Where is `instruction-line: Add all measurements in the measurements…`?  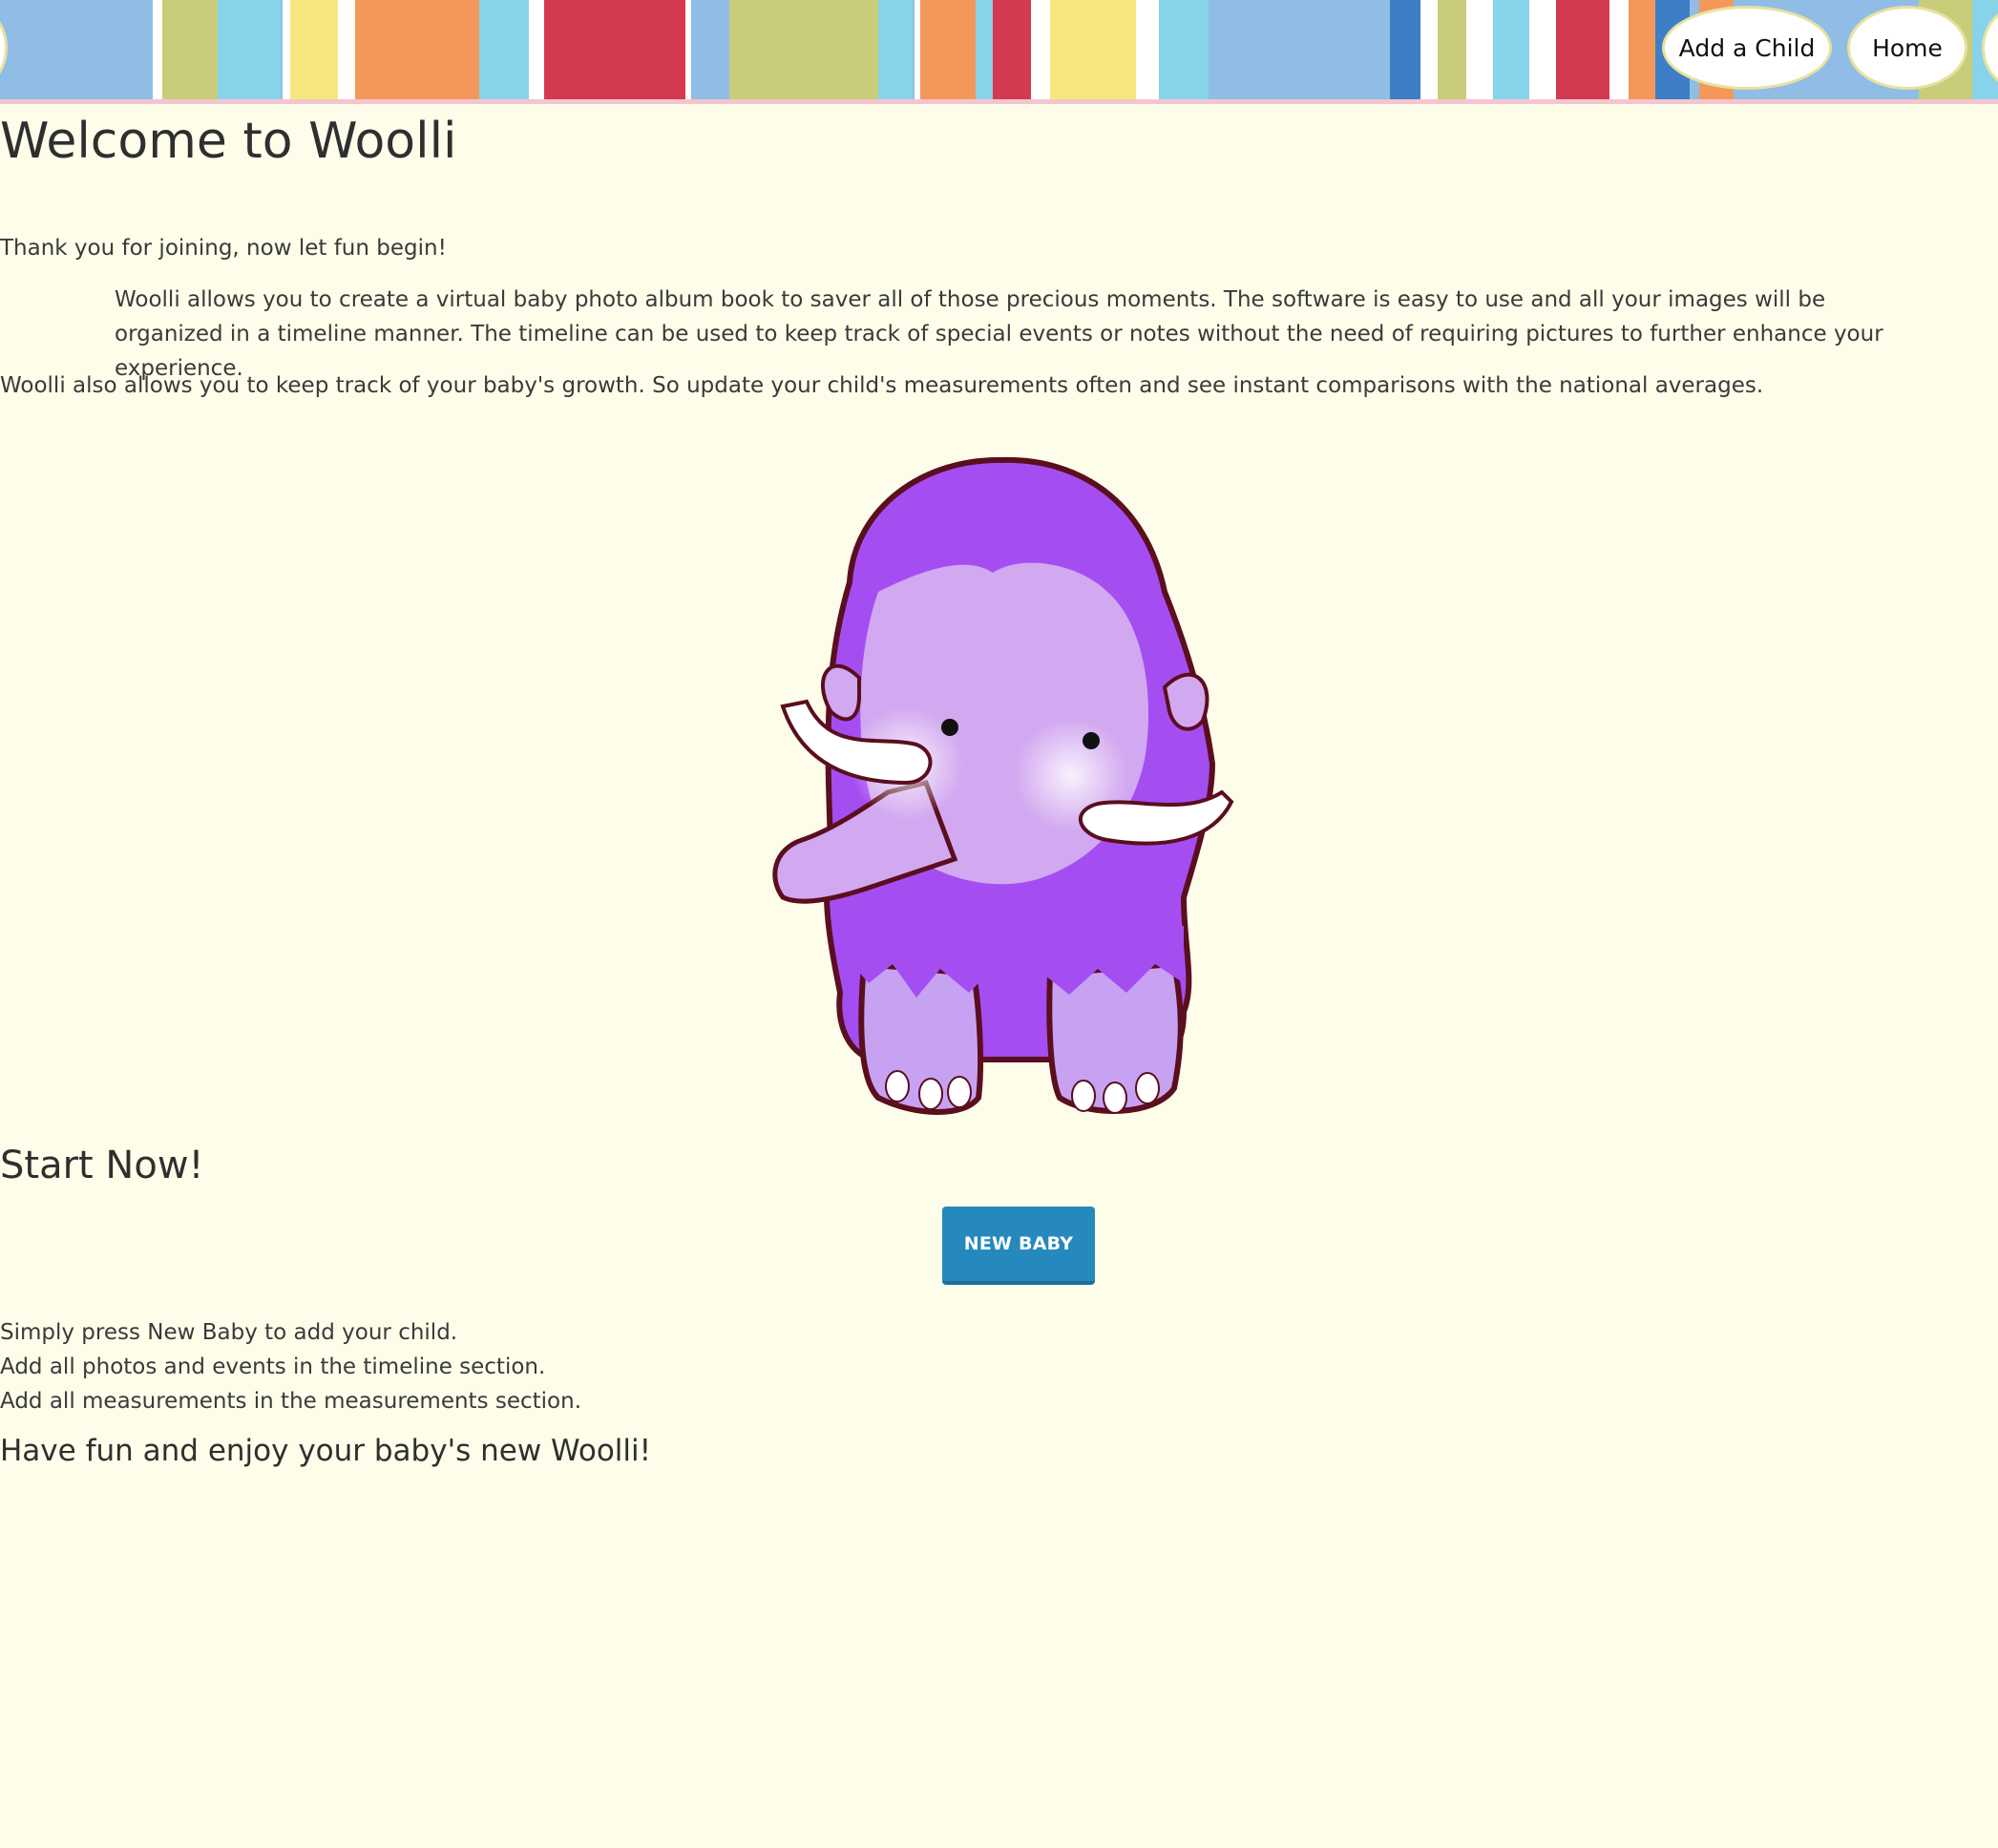
instruction-line: Add all measurements in the measurements… is located at coordinates (291, 1402).